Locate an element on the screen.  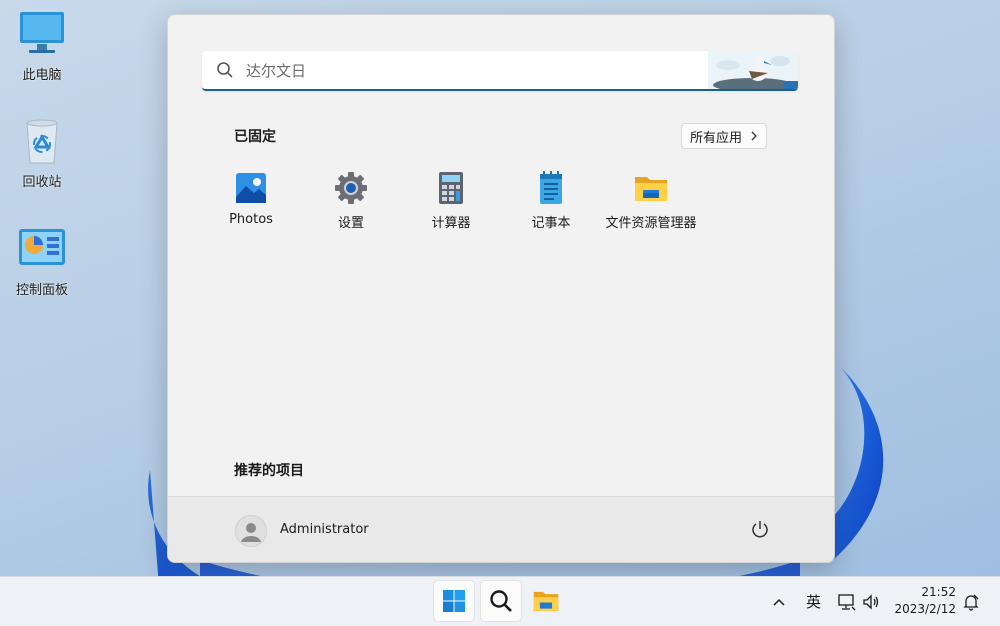
power-icon is located at coordinates (760, 529).